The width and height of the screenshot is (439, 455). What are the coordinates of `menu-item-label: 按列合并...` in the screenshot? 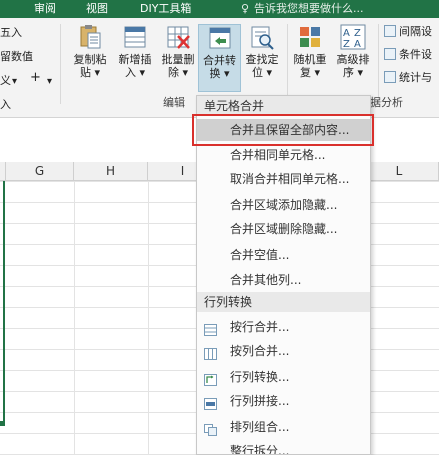 It's located at (260, 351).